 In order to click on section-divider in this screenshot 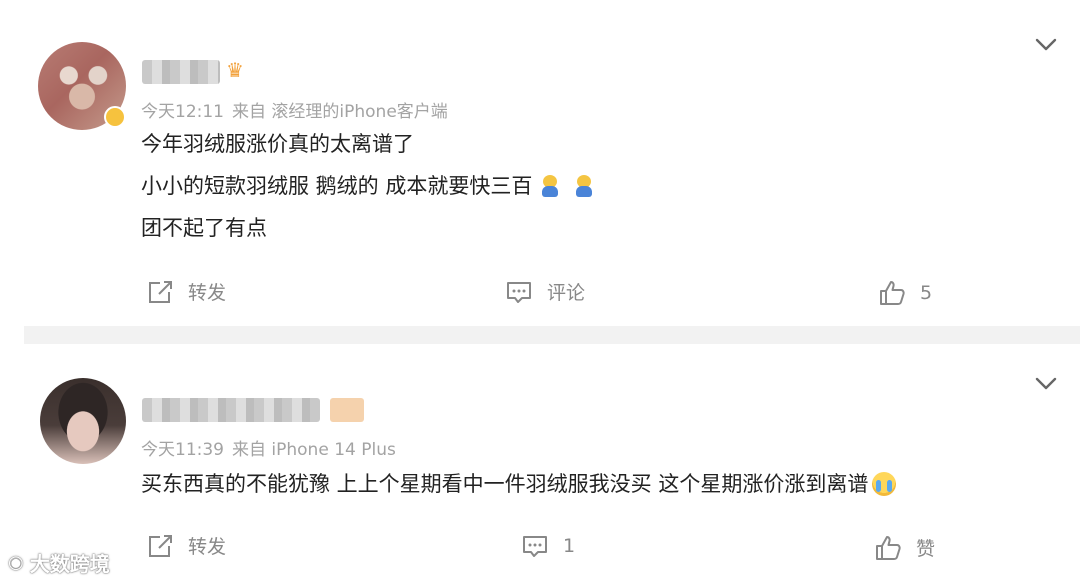, I will do `click(552, 335)`.